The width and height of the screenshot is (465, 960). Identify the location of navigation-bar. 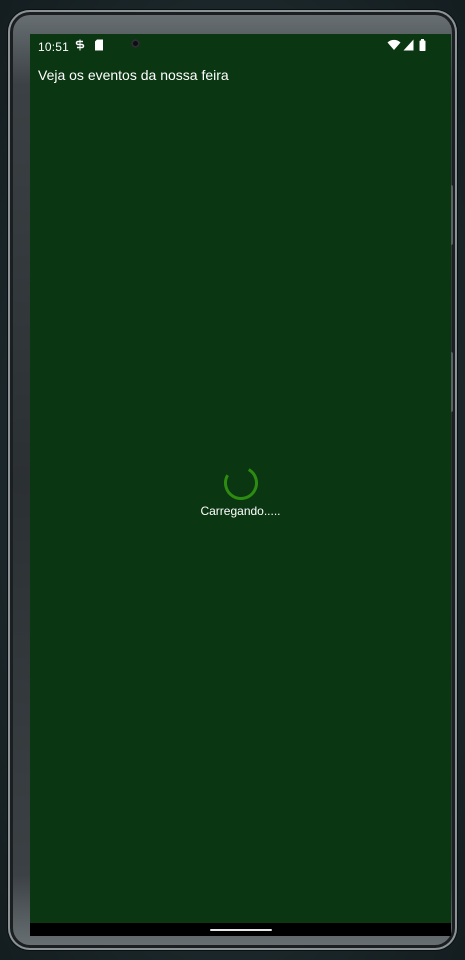
(240, 929).